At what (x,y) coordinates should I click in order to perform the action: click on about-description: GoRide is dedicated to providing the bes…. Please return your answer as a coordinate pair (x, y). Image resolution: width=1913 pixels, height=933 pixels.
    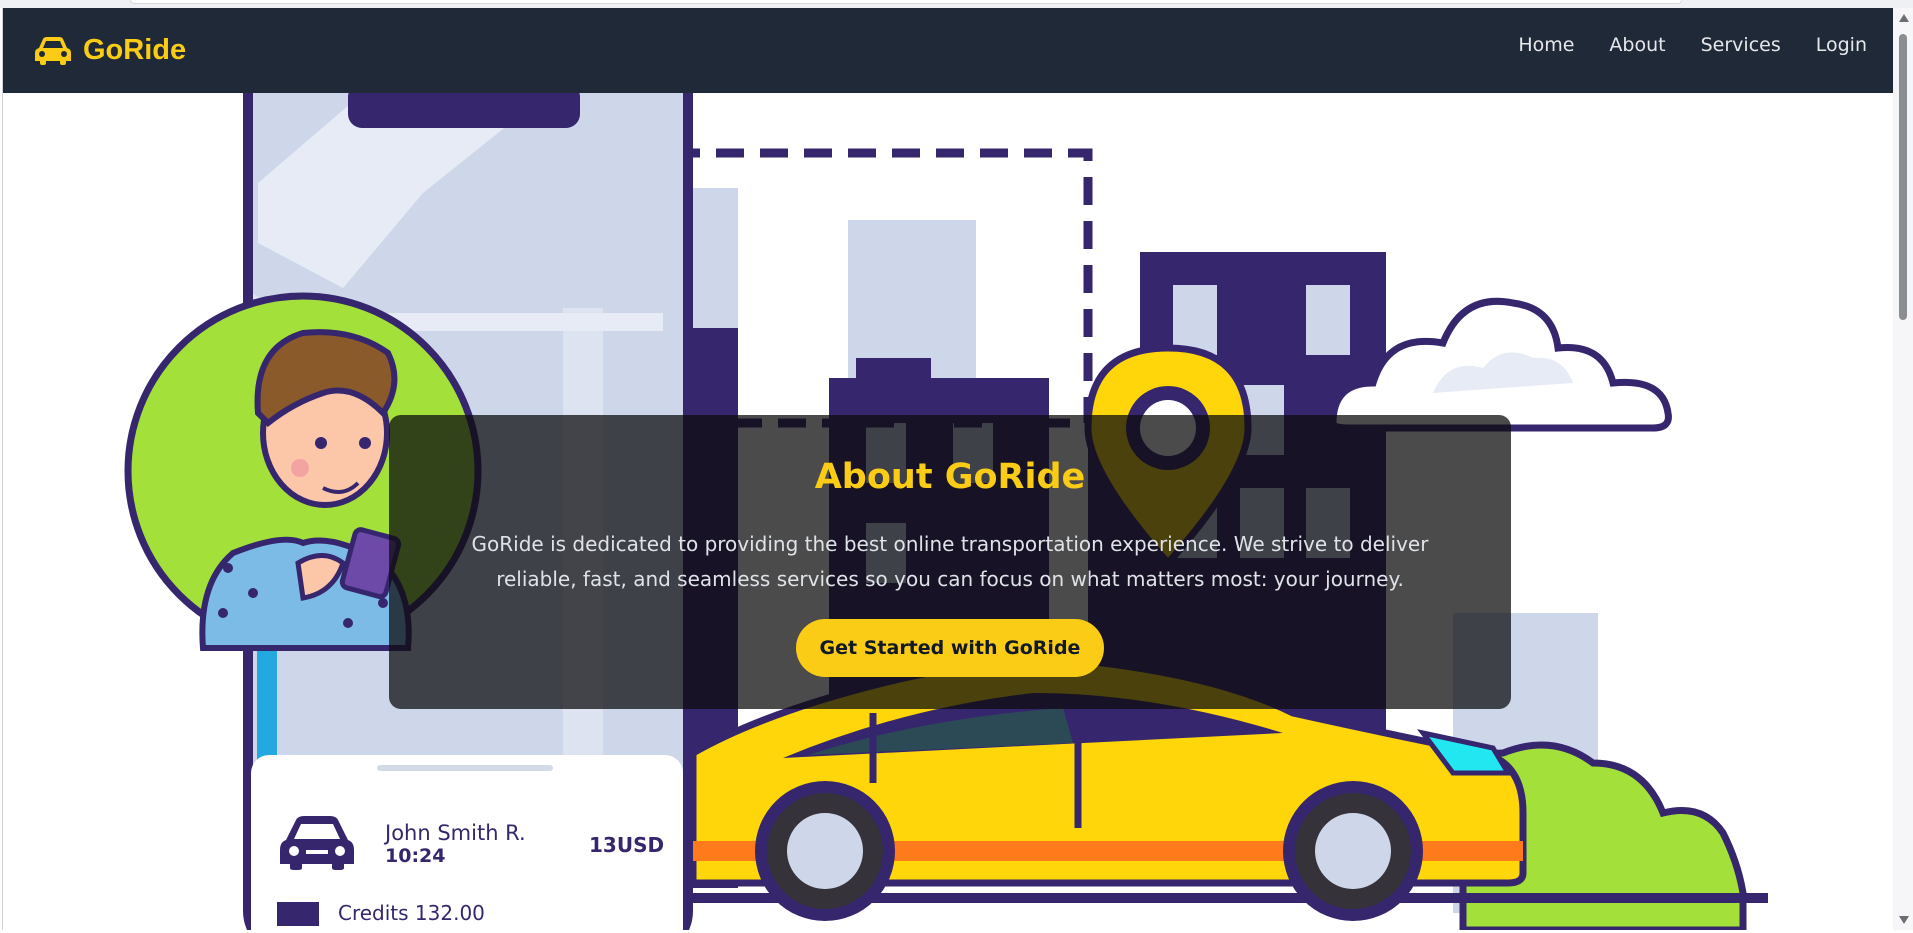
    Looking at the image, I should click on (950, 561).